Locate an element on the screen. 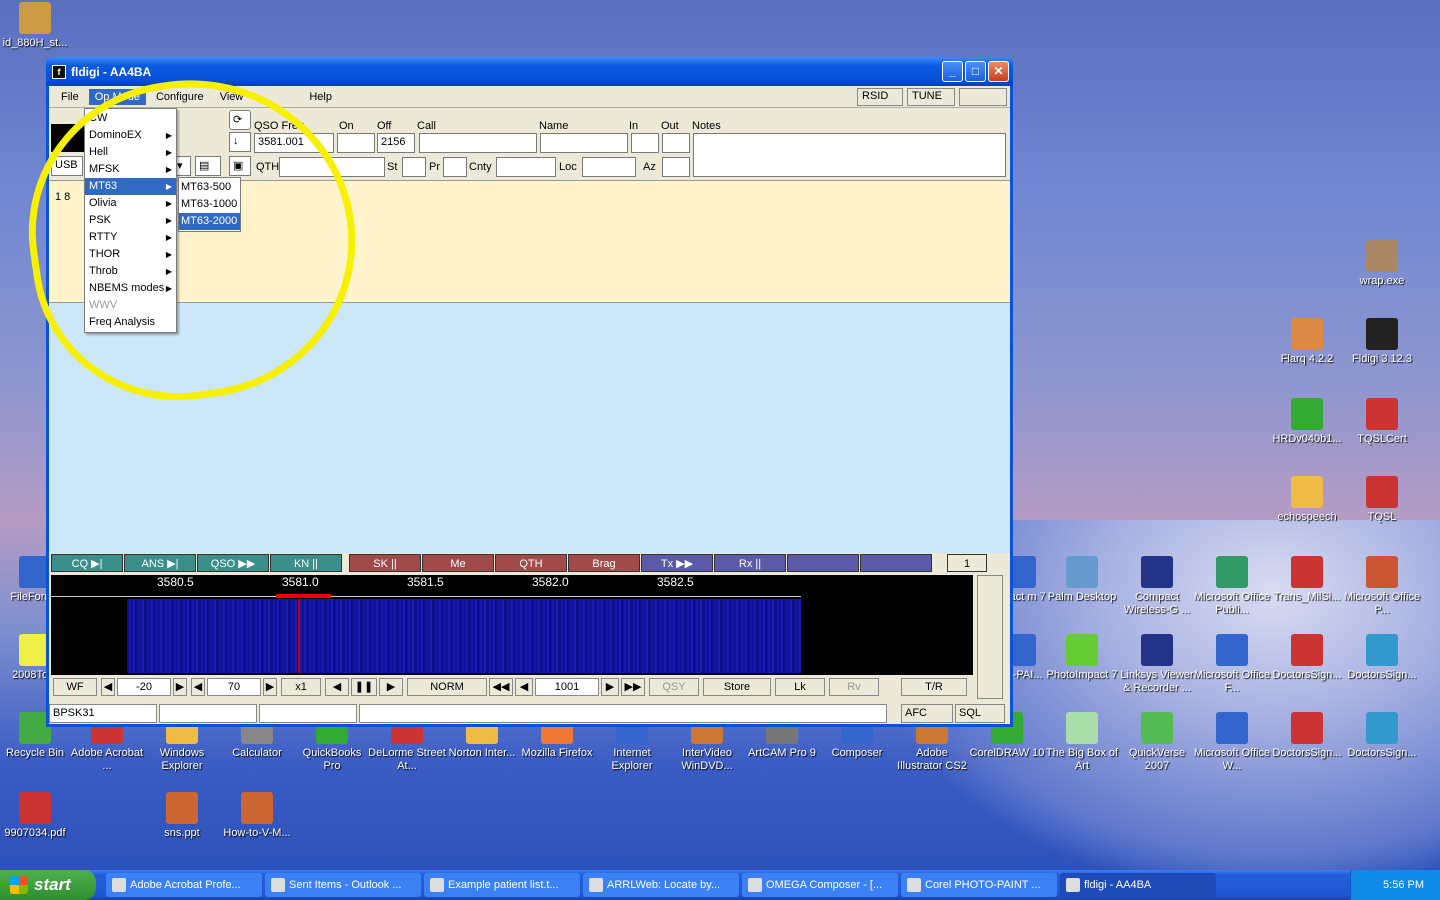 The height and width of the screenshot is (900, 1440). start-button: start is located at coordinates (48, 885).